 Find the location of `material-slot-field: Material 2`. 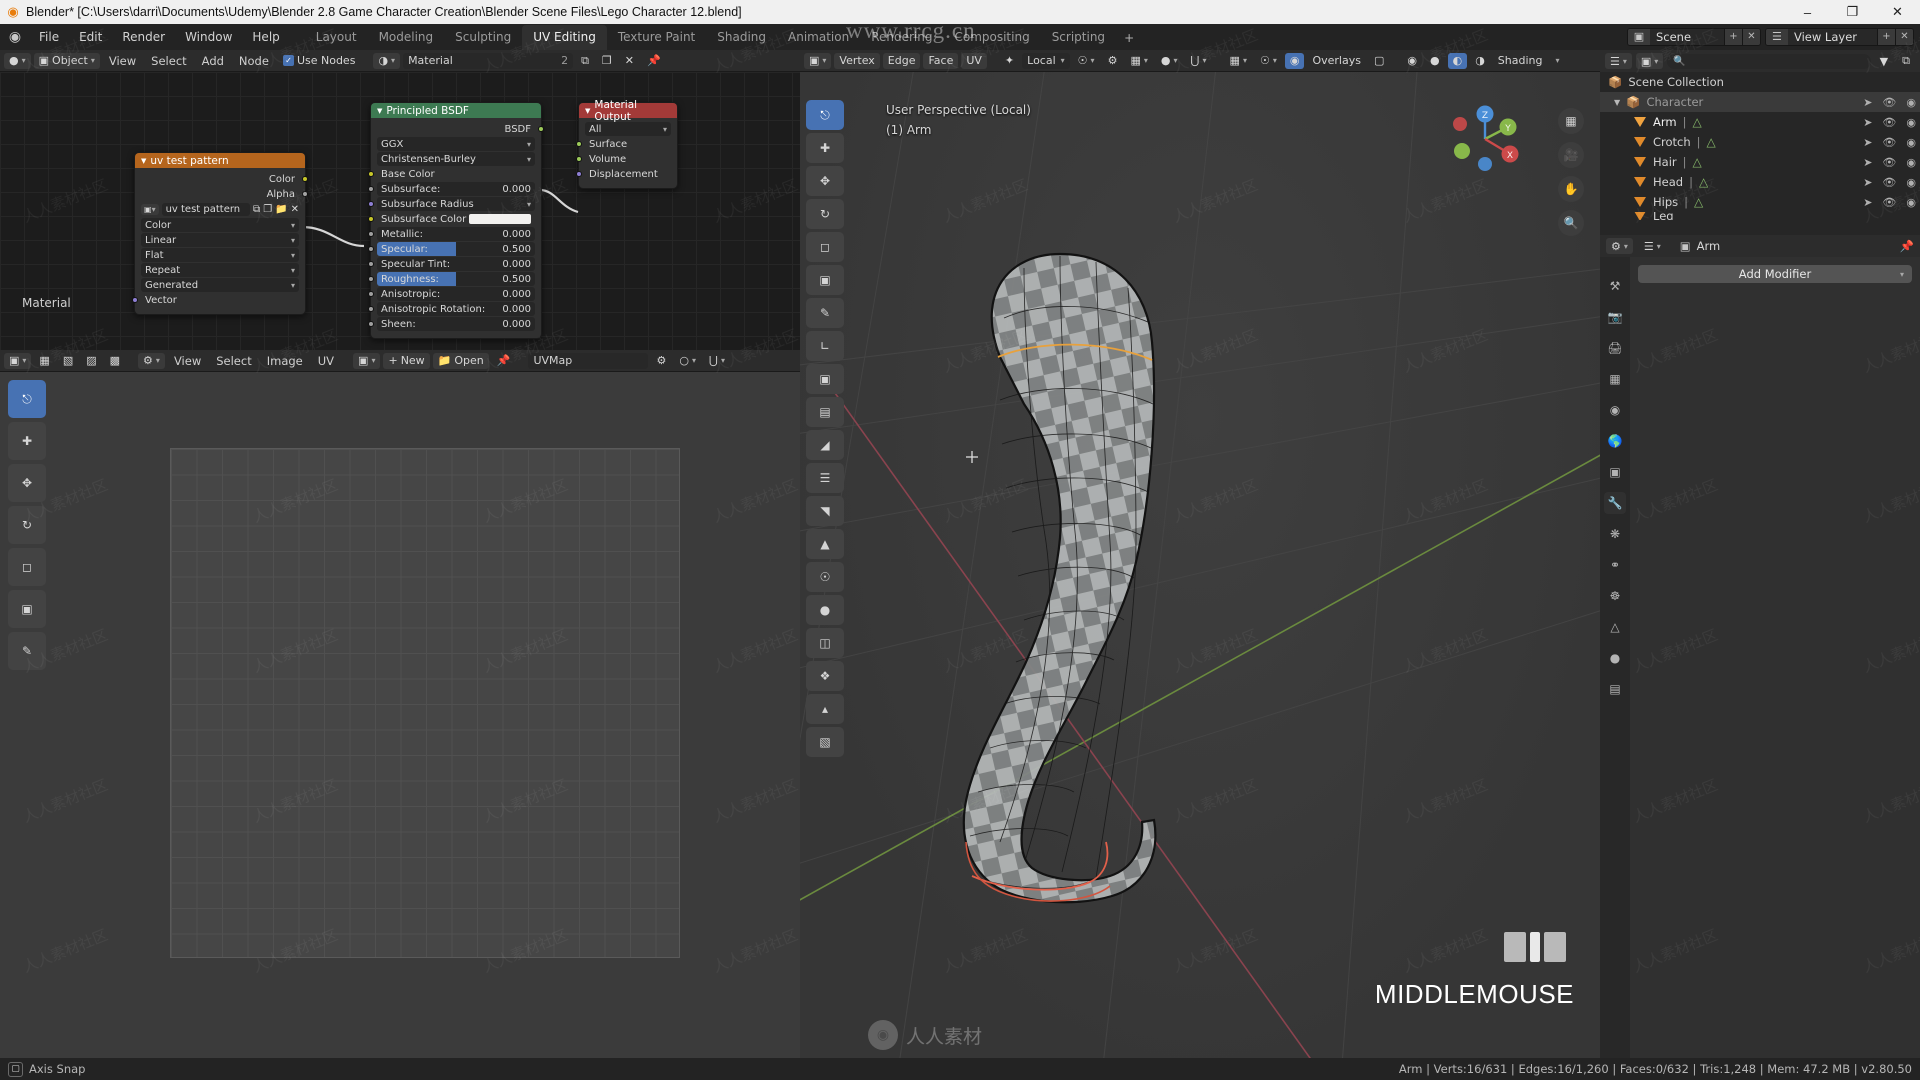

material-slot-field: Material 2 is located at coordinates (488, 60).